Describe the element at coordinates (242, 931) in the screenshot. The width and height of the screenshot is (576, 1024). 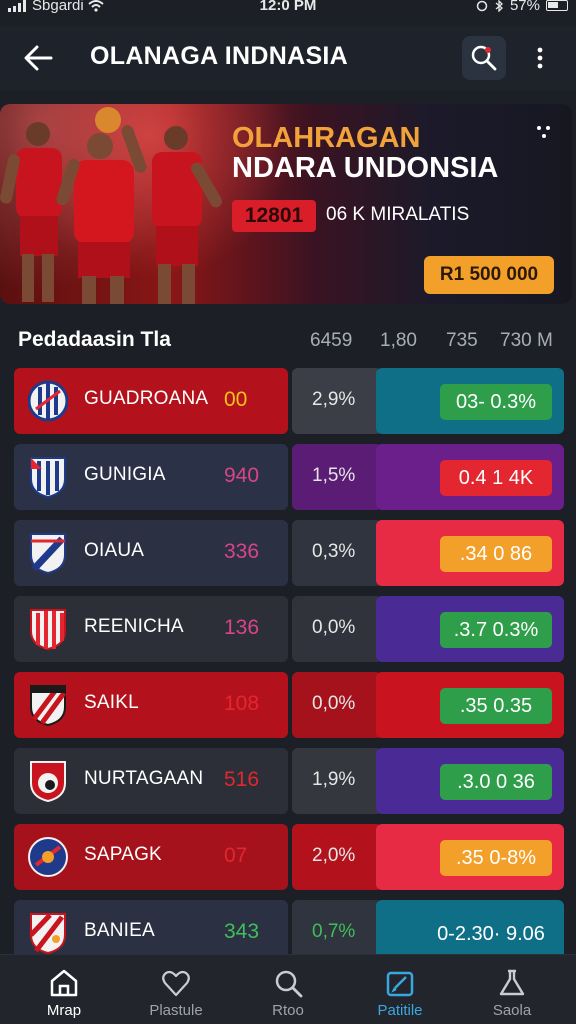
I see `team-score: 343` at that location.